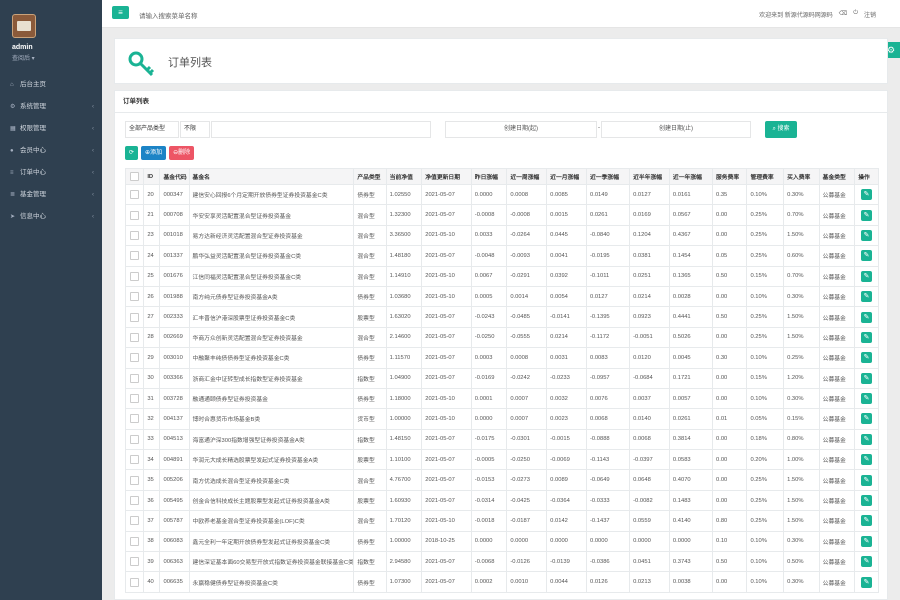 Image resolution: width=900 pixels, height=600 pixels. What do you see at coordinates (12, 151) in the screenshot?
I see `user-icon: ●` at bounding box center [12, 151].